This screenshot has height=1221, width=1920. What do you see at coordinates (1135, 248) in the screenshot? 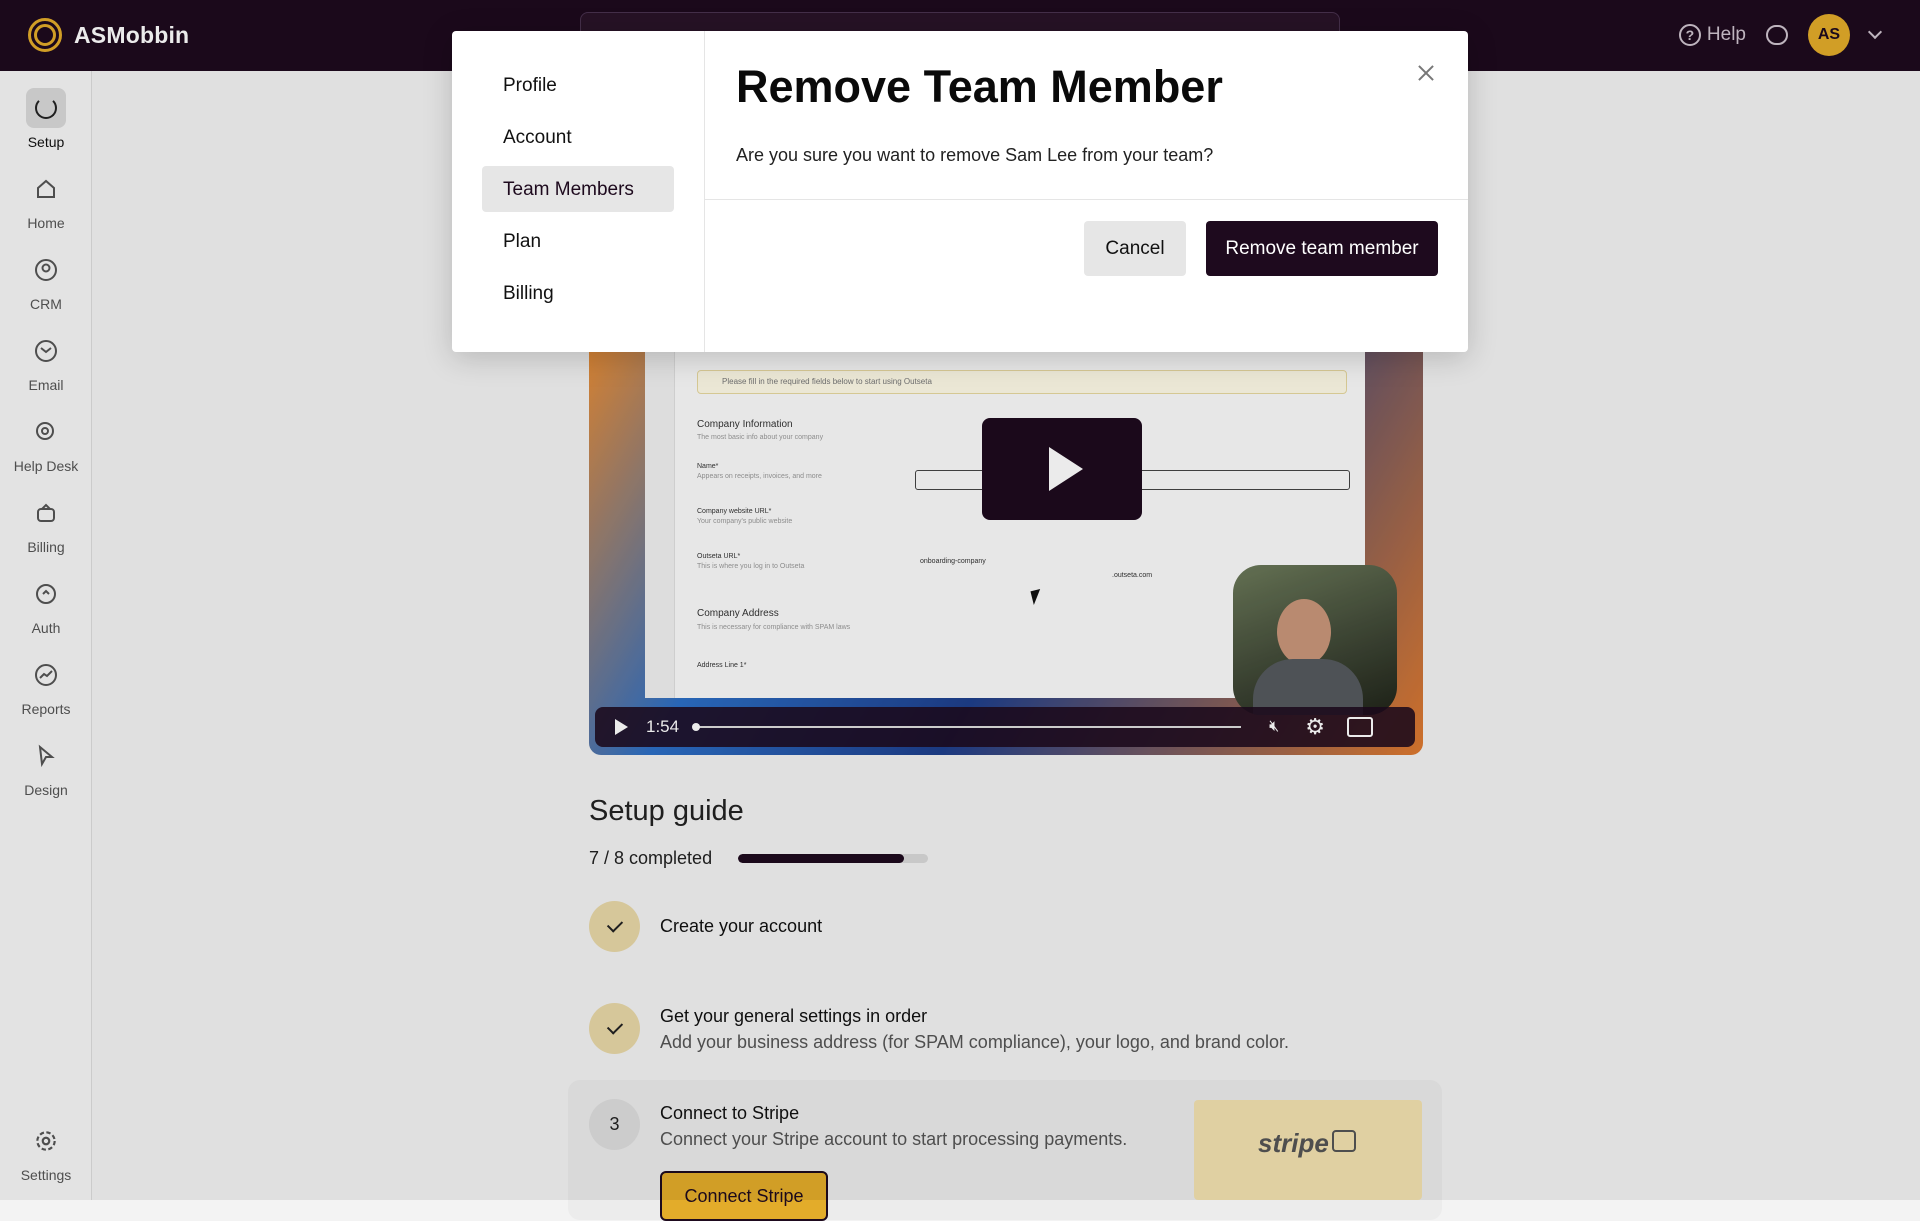
I see `cancel-button: Cancel` at bounding box center [1135, 248].